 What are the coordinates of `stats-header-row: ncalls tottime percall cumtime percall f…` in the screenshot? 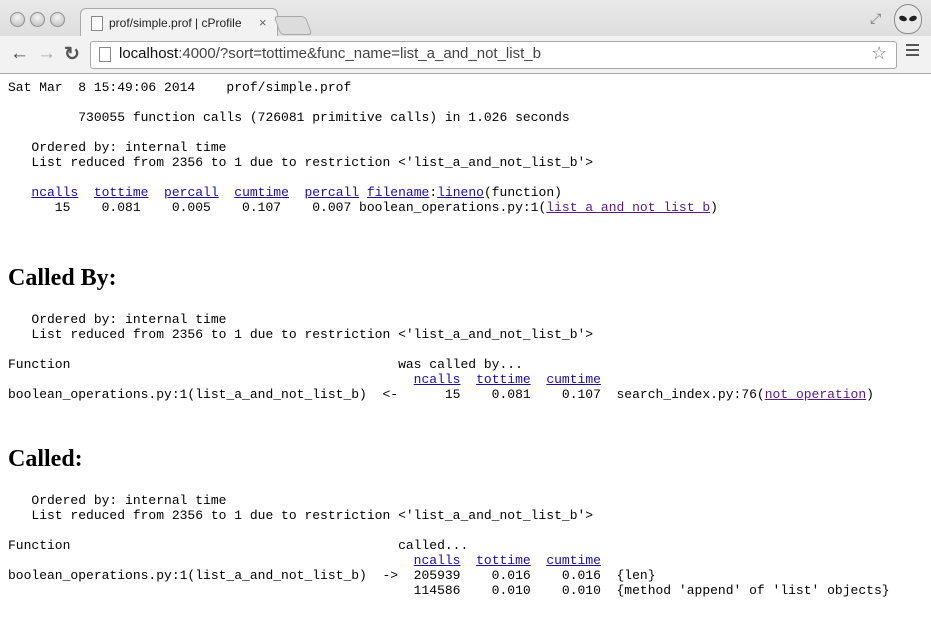 It's located at (296, 192).